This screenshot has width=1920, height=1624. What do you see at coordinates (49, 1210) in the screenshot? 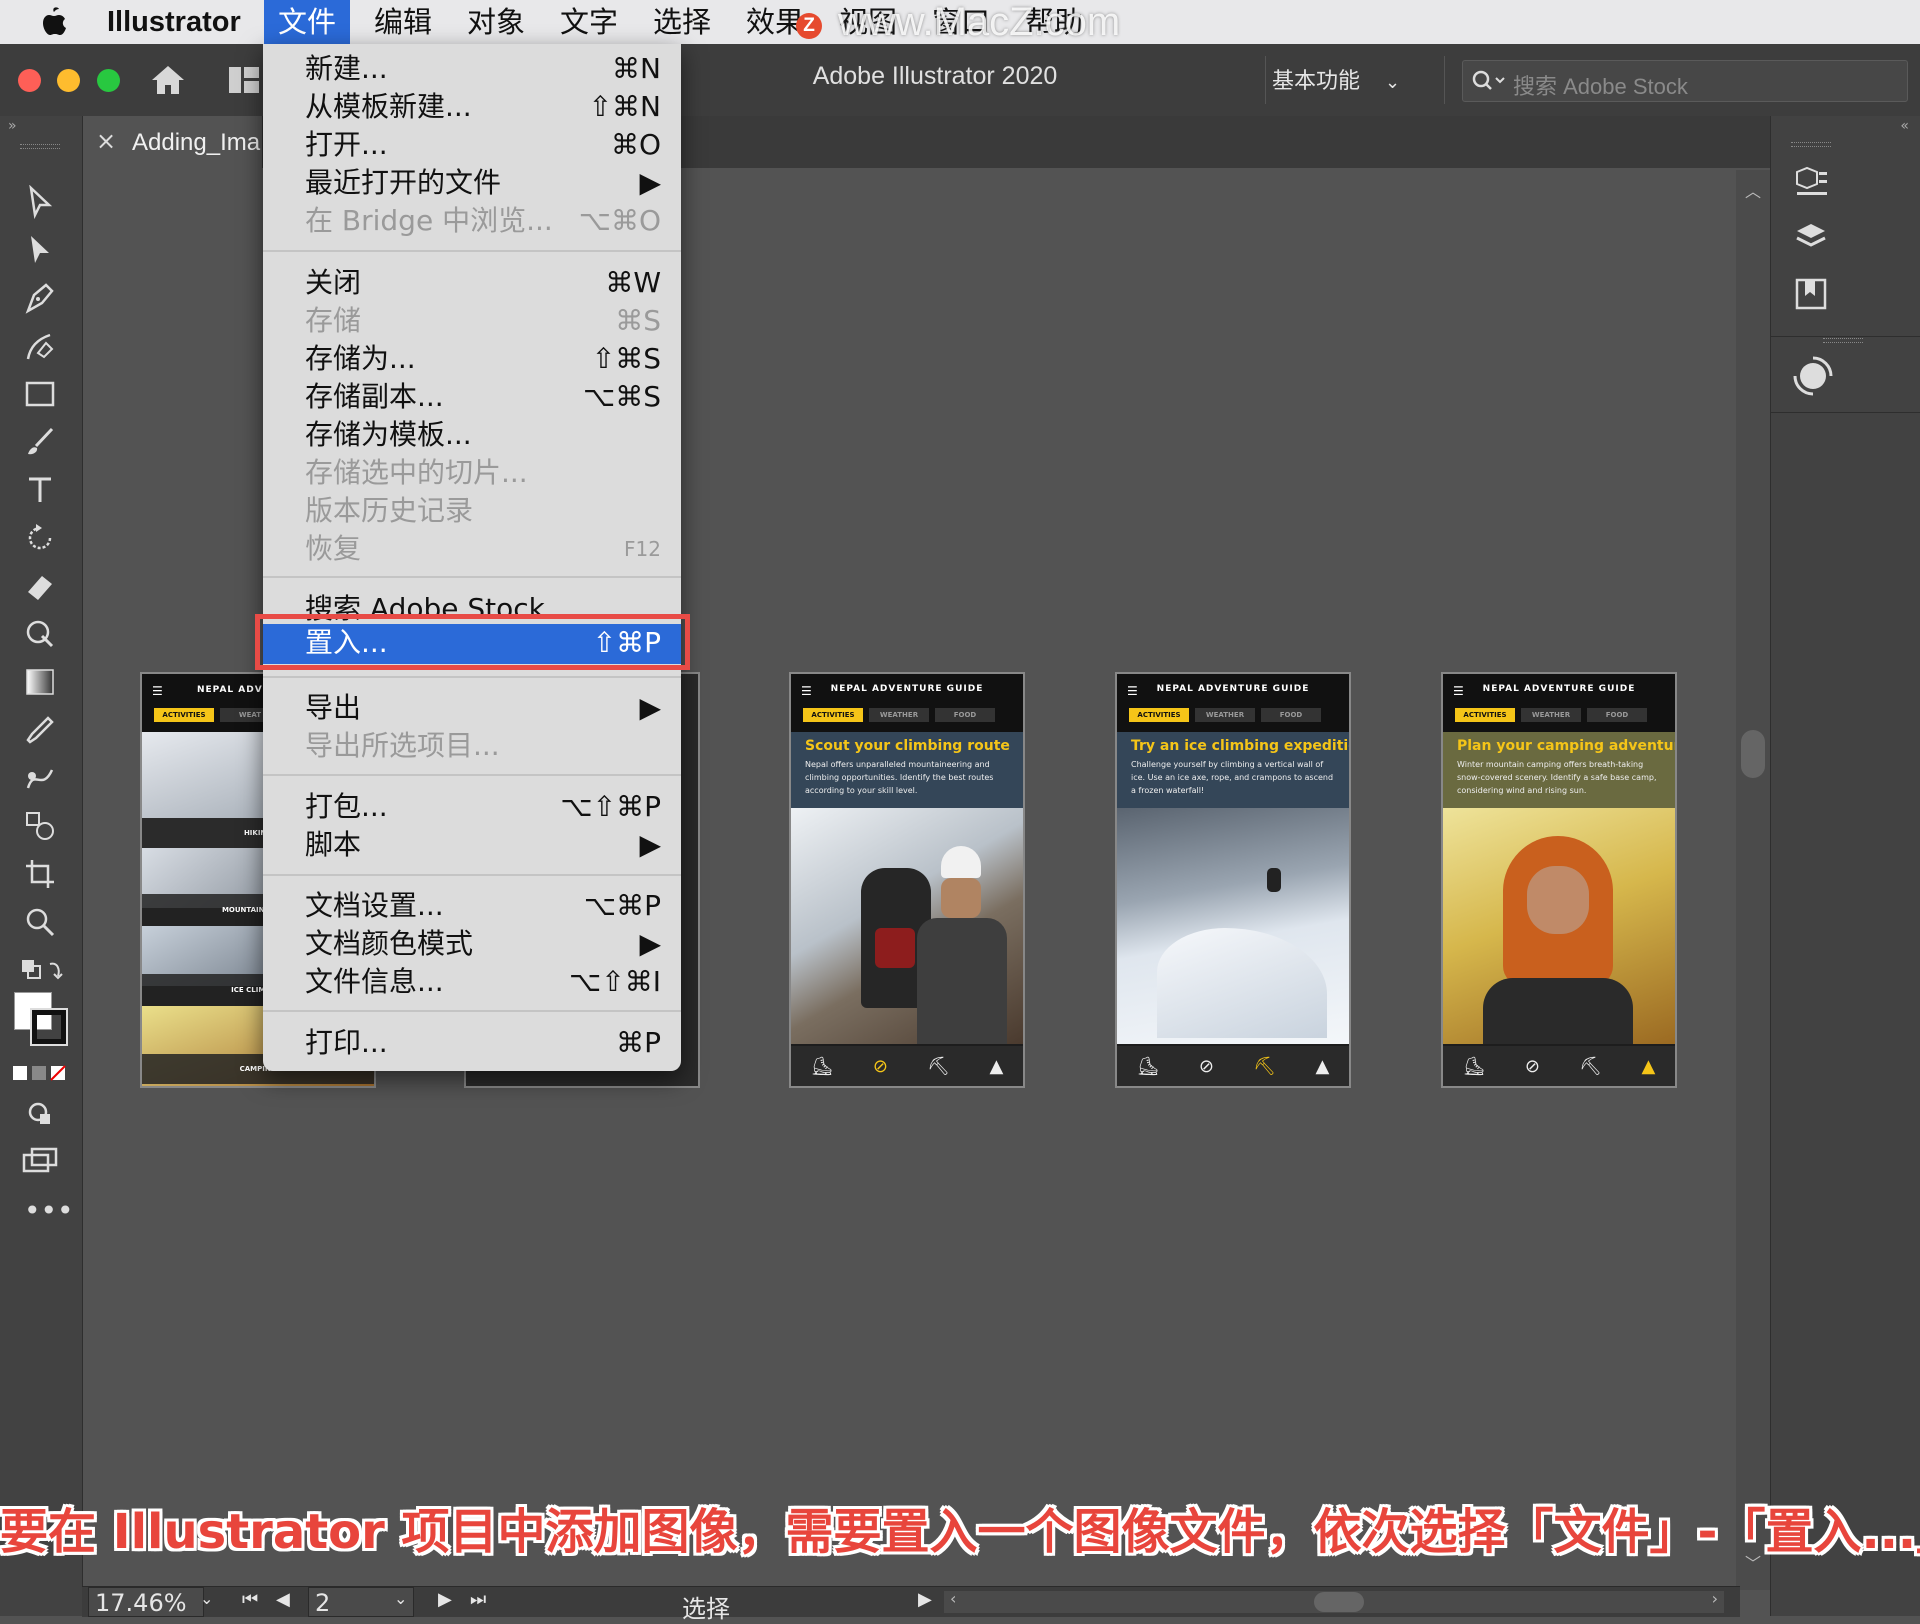
I see `more-tools-icon: •••` at bounding box center [49, 1210].